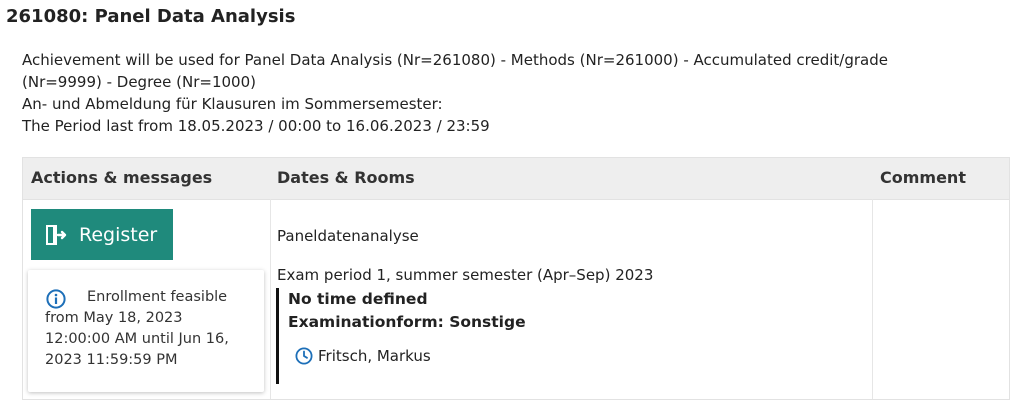 This screenshot has height=408, width=1024. What do you see at coordinates (923, 177) in the screenshot?
I see `column-header-comment: Comment` at bounding box center [923, 177].